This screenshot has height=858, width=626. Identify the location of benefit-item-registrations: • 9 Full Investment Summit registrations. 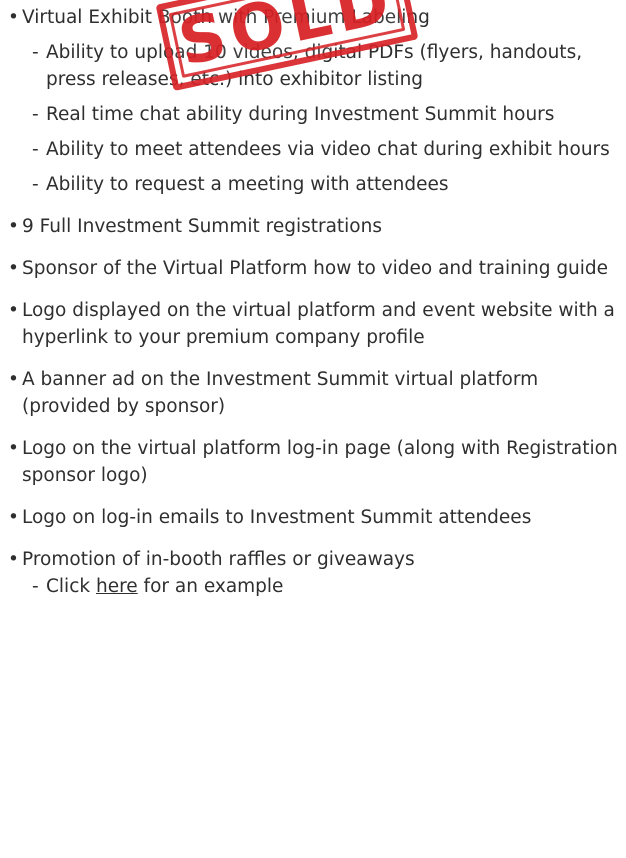
(314, 226).